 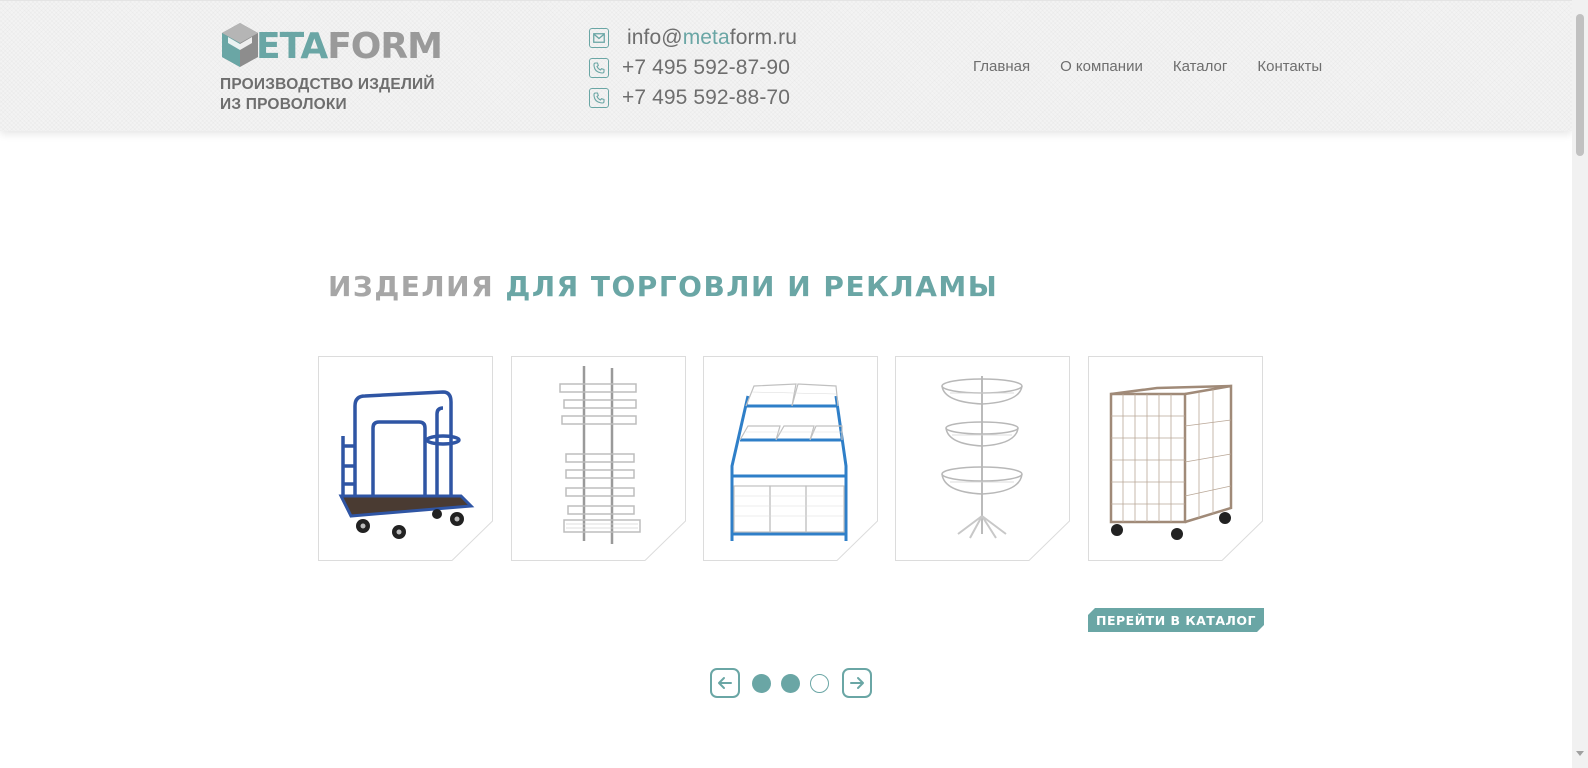 What do you see at coordinates (706, 98) in the screenshot?
I see `phone-number-2: +7 495 592-88-70` at bounding box center [706, 98].